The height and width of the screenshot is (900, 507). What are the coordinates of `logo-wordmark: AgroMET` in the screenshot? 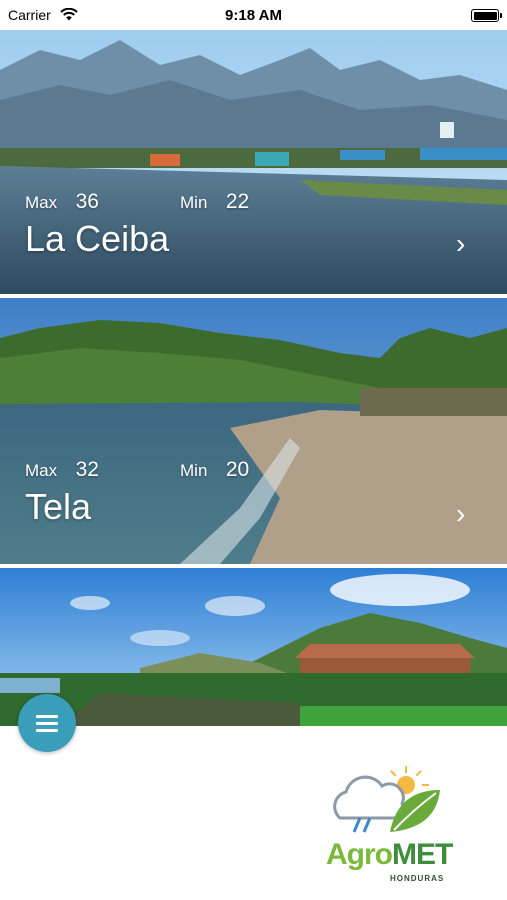 It's located at (389, 854).